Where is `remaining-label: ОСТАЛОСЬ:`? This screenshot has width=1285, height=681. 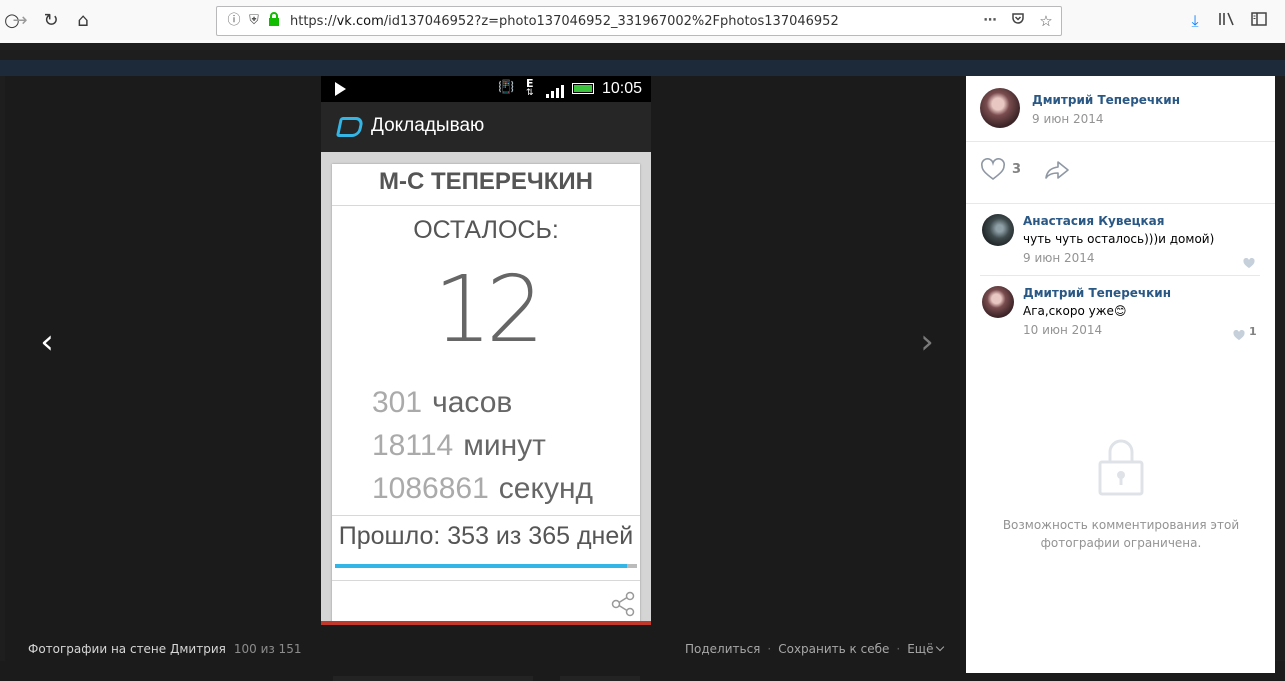 remaining-label: ОСТАЛОСЬ: is located at coordinates (486, 230).